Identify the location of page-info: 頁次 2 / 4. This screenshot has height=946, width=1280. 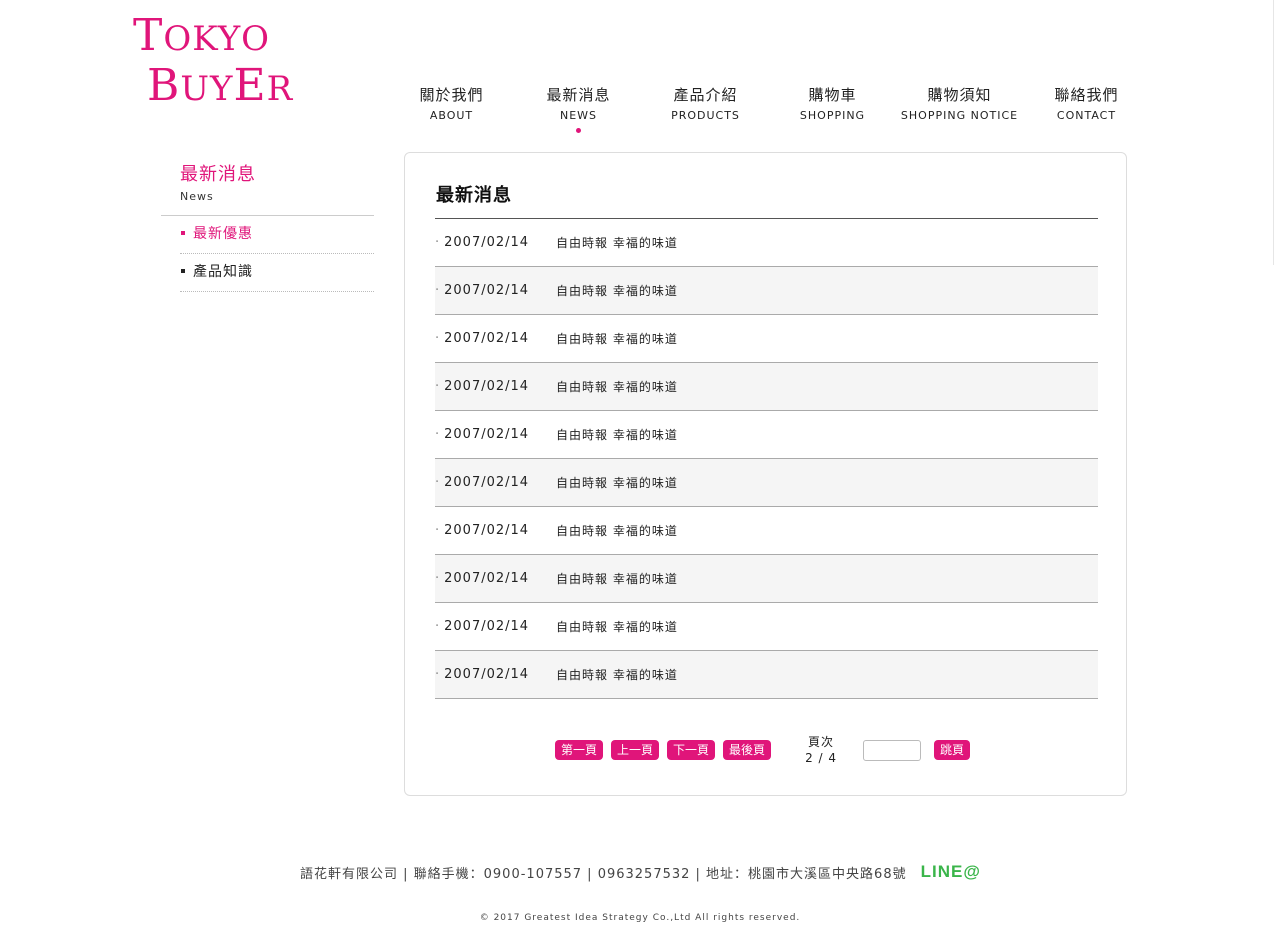
(821, 750).